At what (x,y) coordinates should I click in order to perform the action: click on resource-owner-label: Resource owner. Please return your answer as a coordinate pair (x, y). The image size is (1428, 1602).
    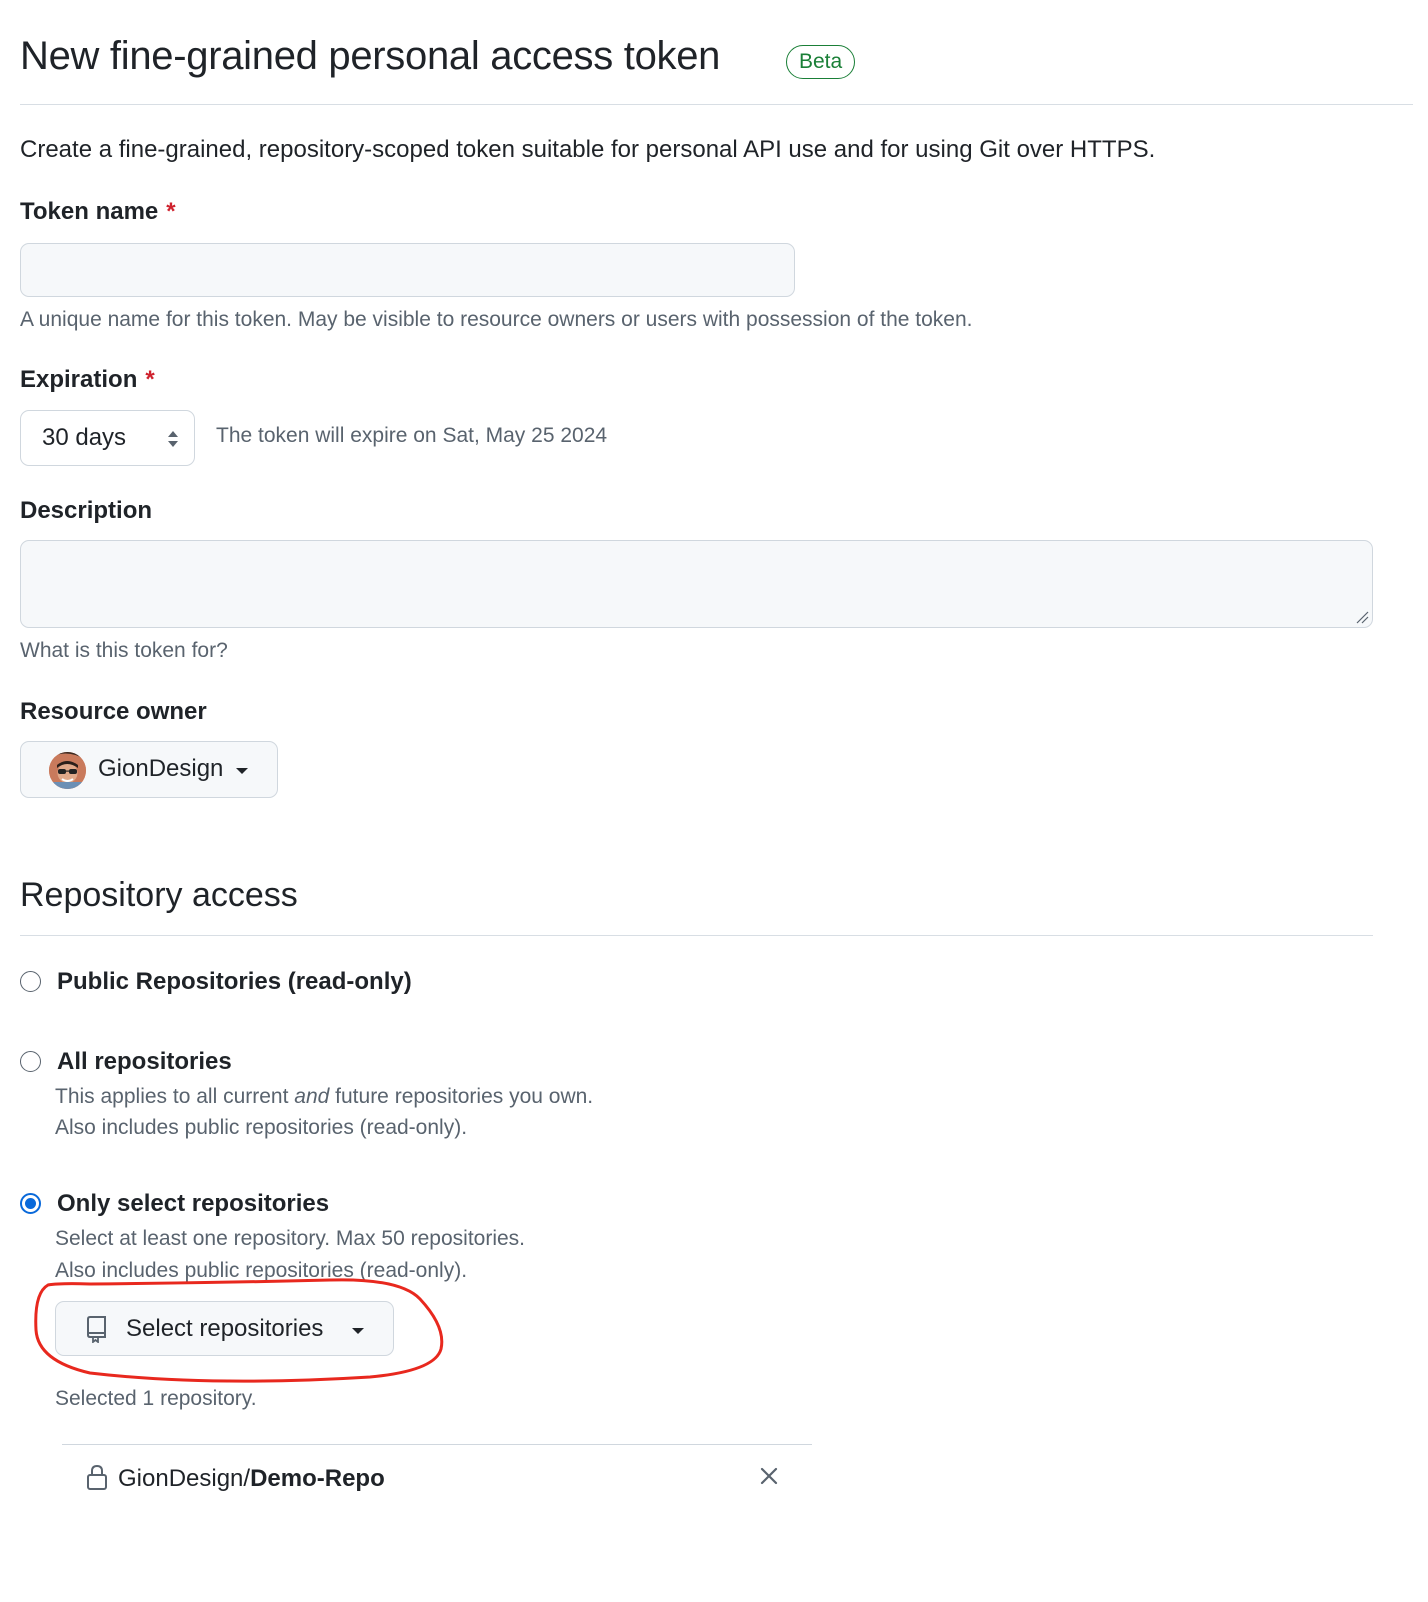
    Looking at the image, I should click on (113, 711).